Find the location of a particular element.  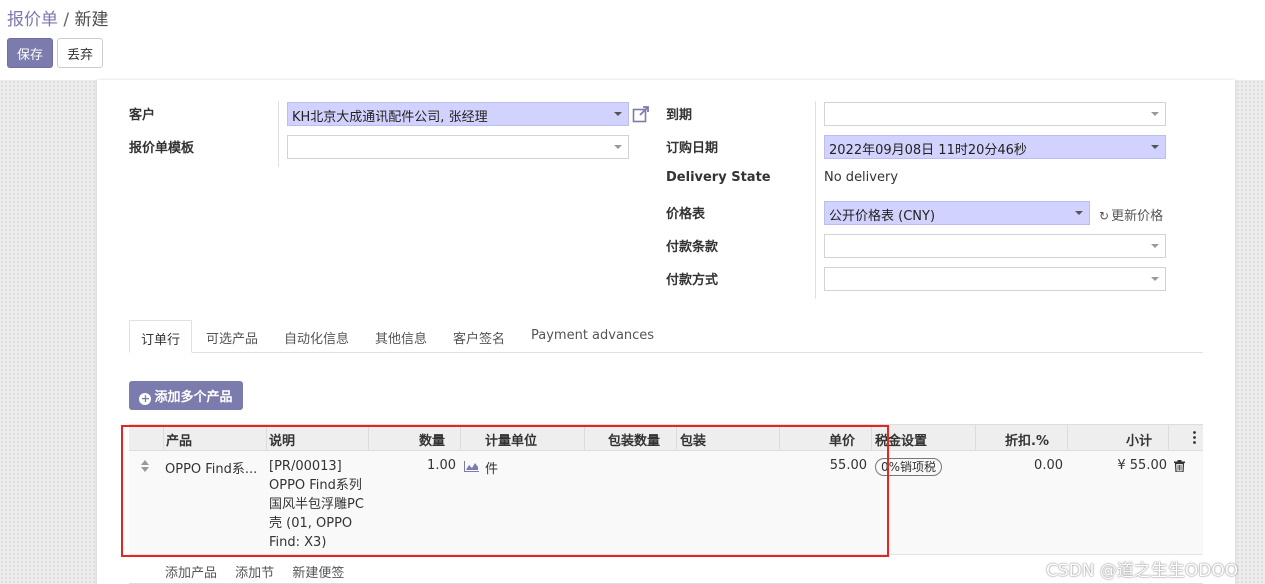

column-separator is located at coordinates (1168, 437).